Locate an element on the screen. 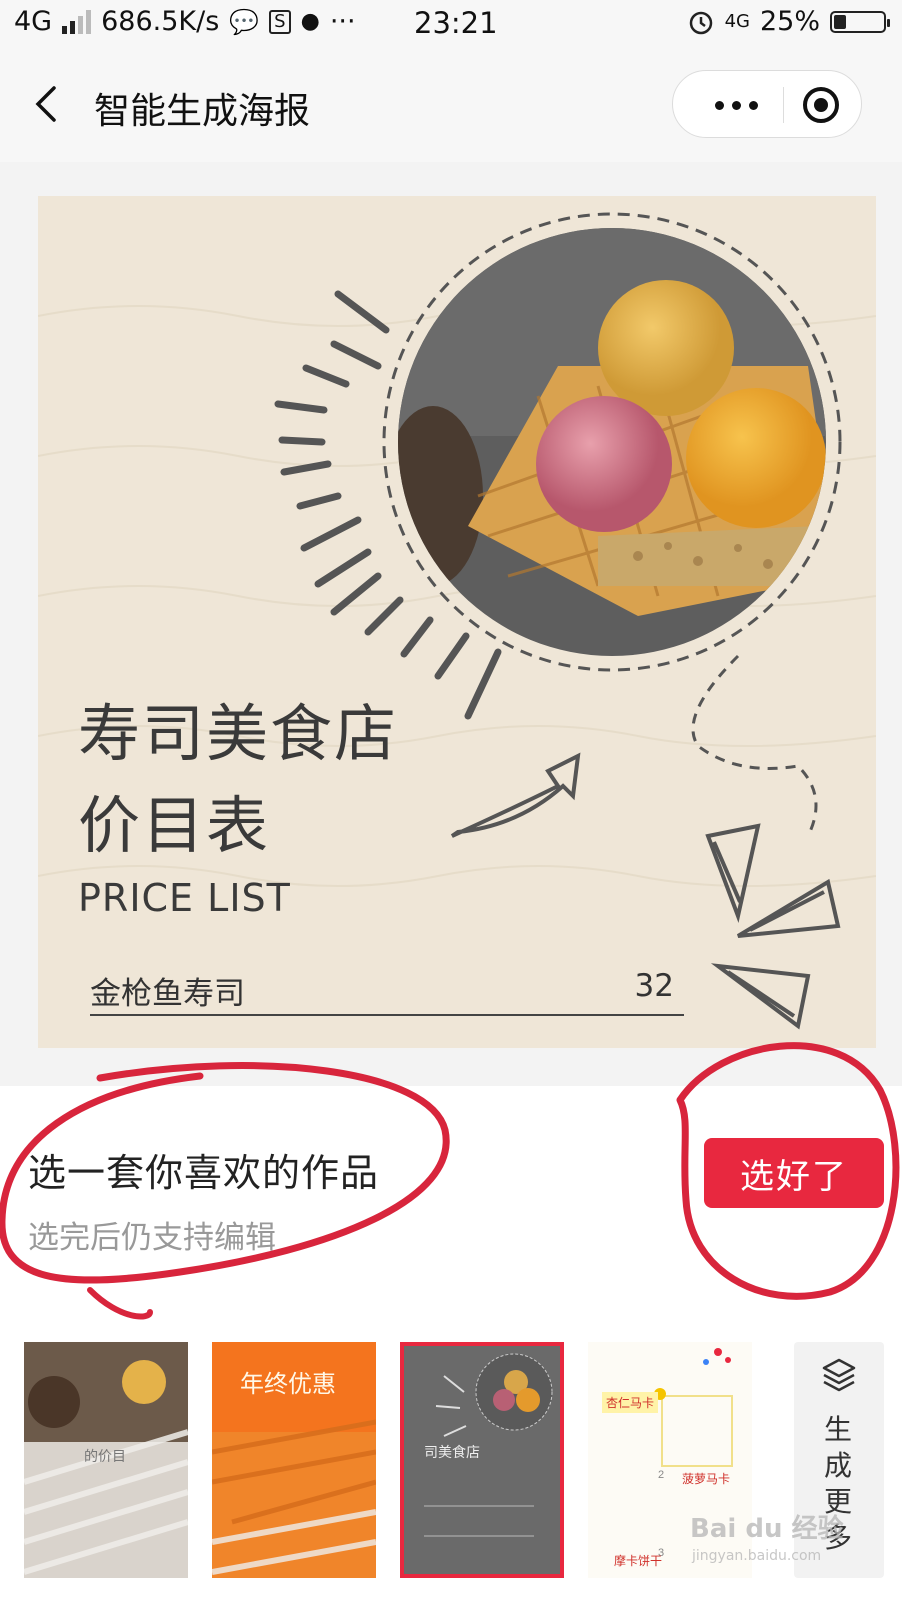 Image resolution: width=902 pixels, height=1600 pixels. poster-title: 寿司美食店 价目表 is located at coordinates (238, 780).